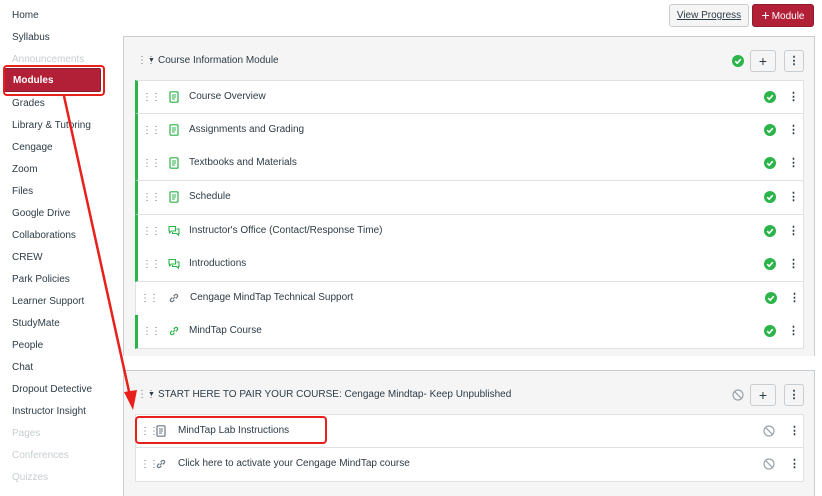 Image resolution: width=822 pixels, height=496 pixels. Describe the element at coordinates (218, 60) in the screenshot. I see `module-title: Course Information Module` at that location.